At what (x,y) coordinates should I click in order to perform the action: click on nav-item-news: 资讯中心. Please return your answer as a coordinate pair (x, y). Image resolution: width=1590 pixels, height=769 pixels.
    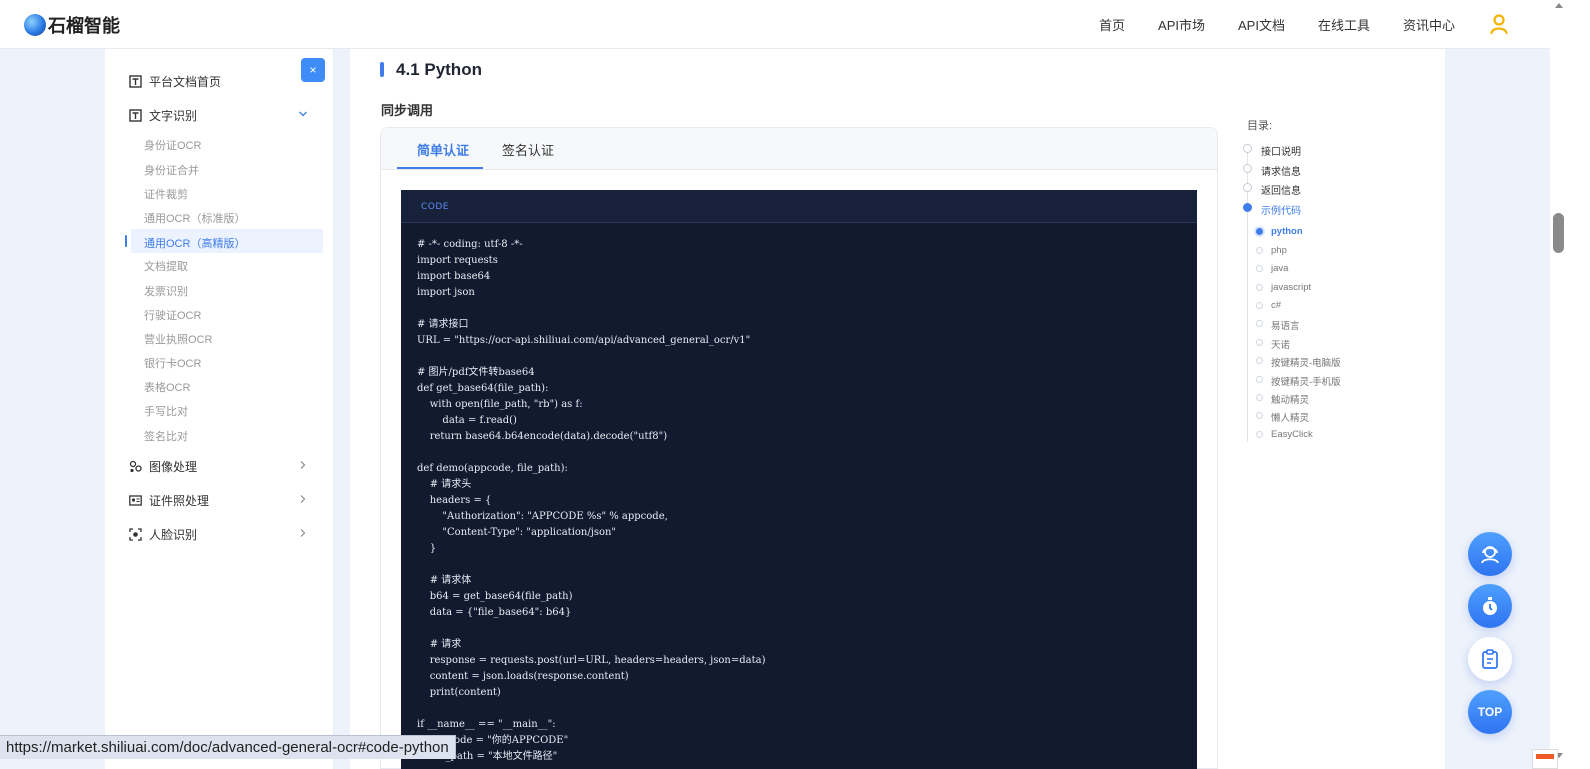
    Looking at the image, I should click on (1429, 24).